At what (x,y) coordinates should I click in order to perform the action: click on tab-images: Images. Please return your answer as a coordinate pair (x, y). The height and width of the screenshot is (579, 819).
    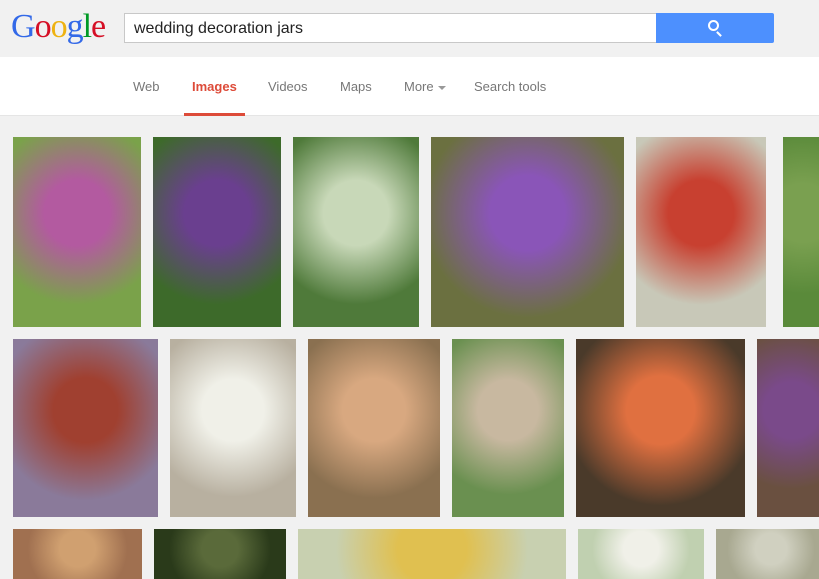
    Looking at the image, I should click on (214, 86).